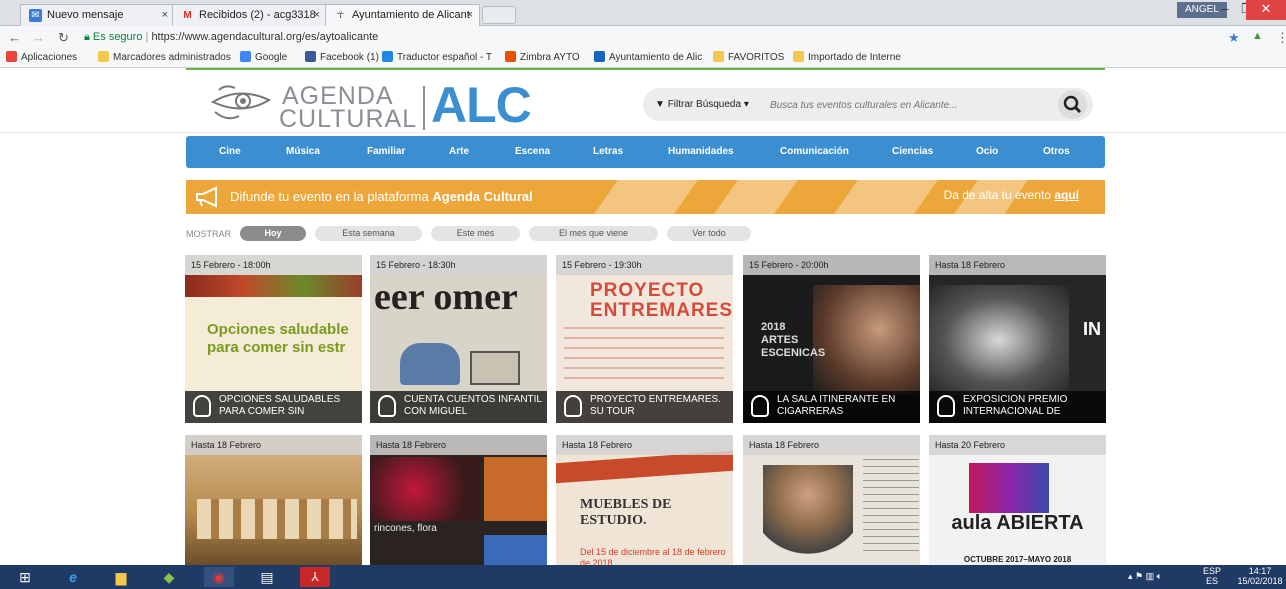 This screenshot has width=1286, height=589. What do you see at coordinates (1225, 10) in the screenshot?
I see `minimize-icon: –` at bounding box center [1225, 10].